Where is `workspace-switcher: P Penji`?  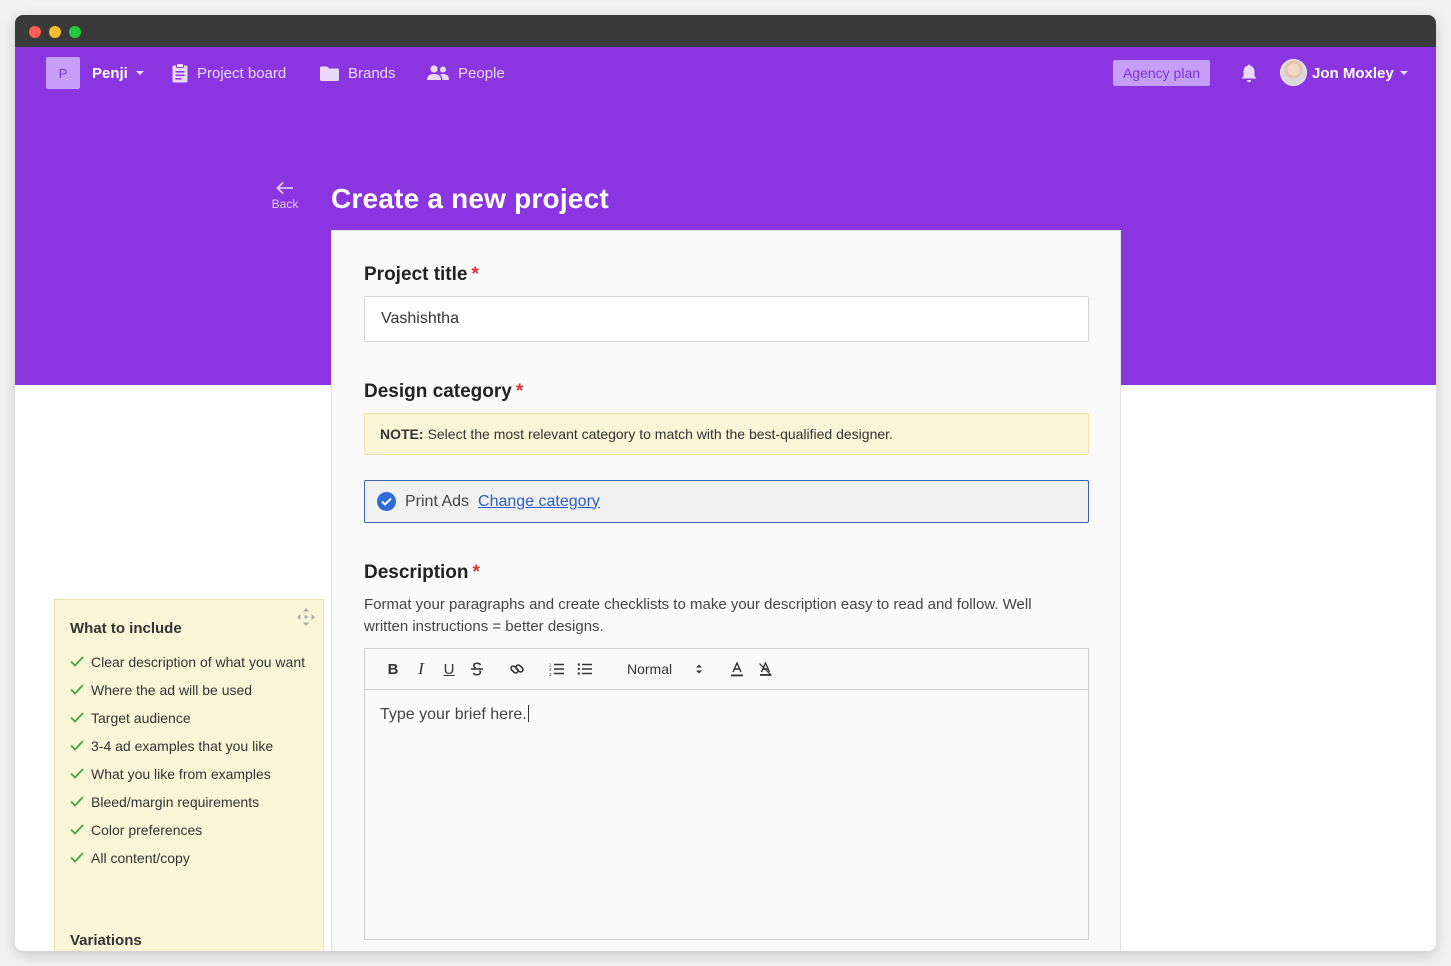
workspace-switcher: P Penji is located at coordinates (95, 73).